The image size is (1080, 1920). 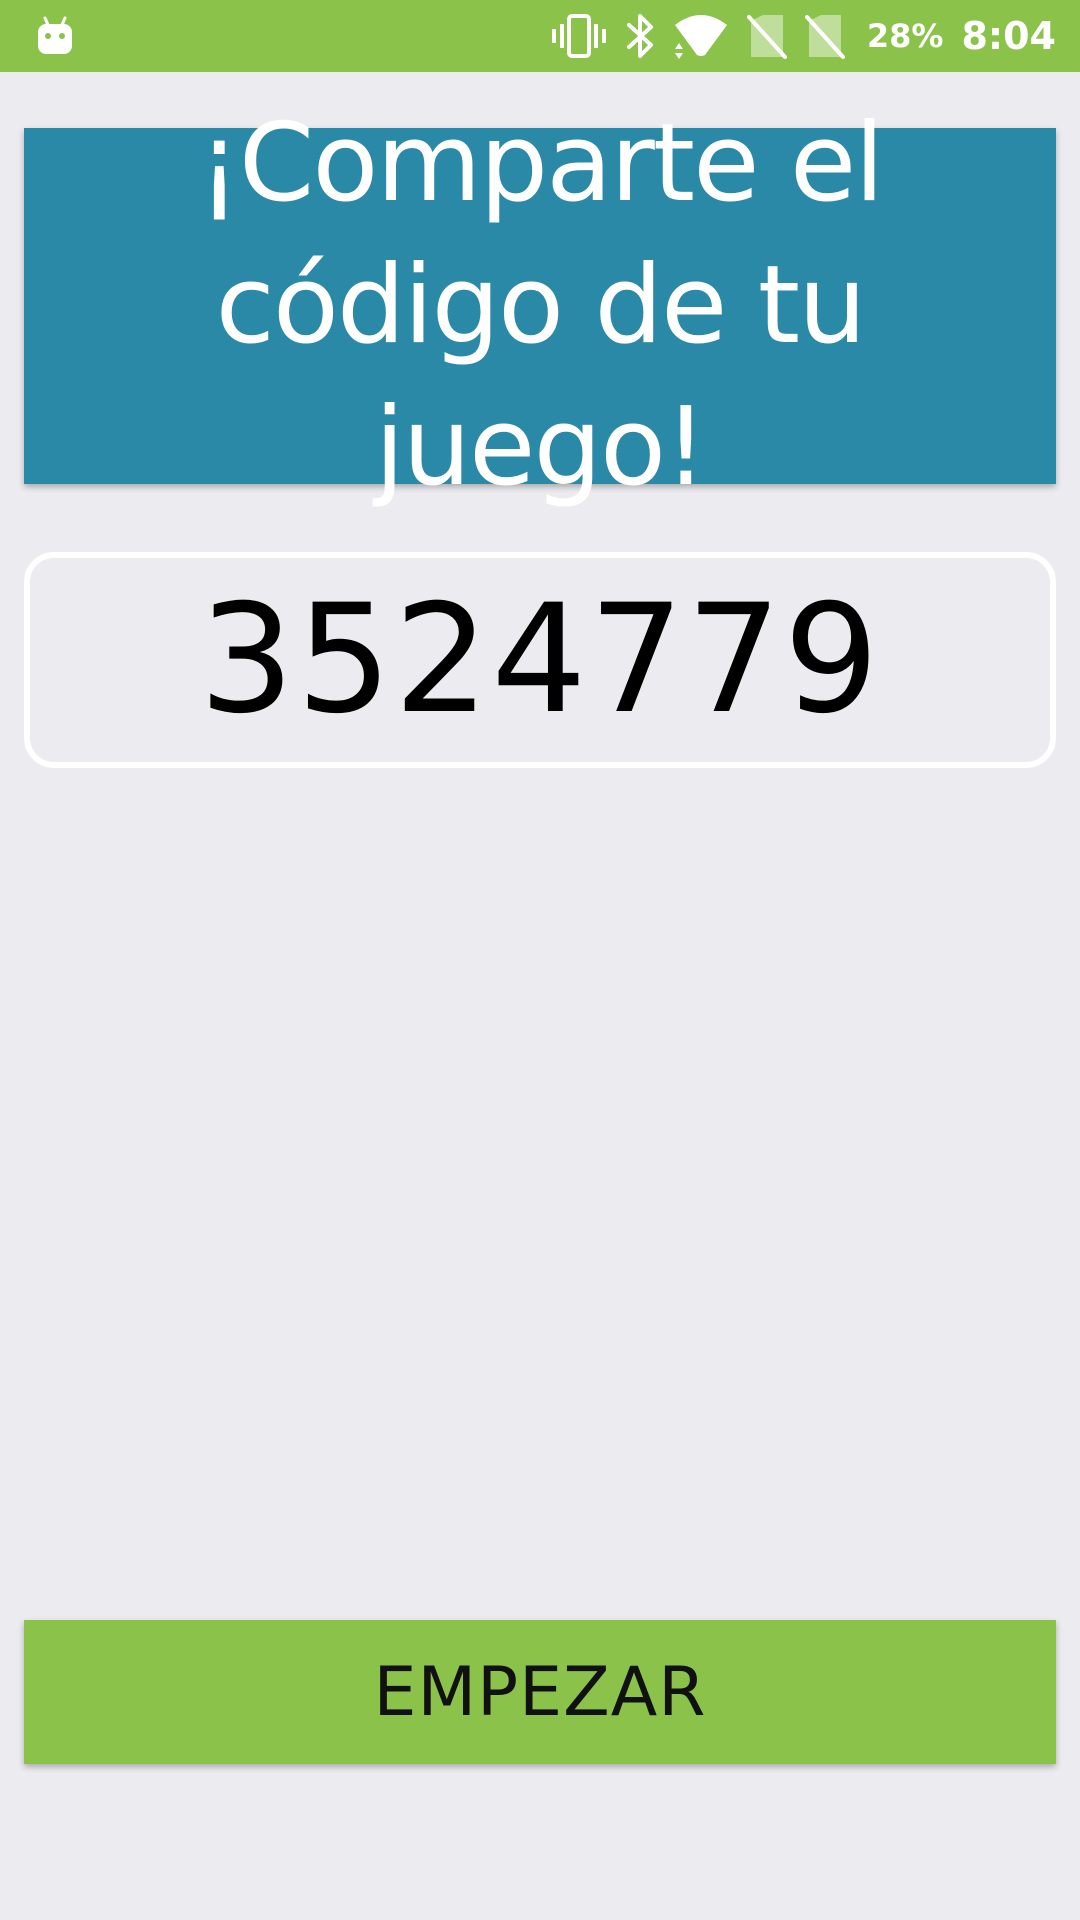 I want to click on clock: 8:04, so click(x=1008, y=36).